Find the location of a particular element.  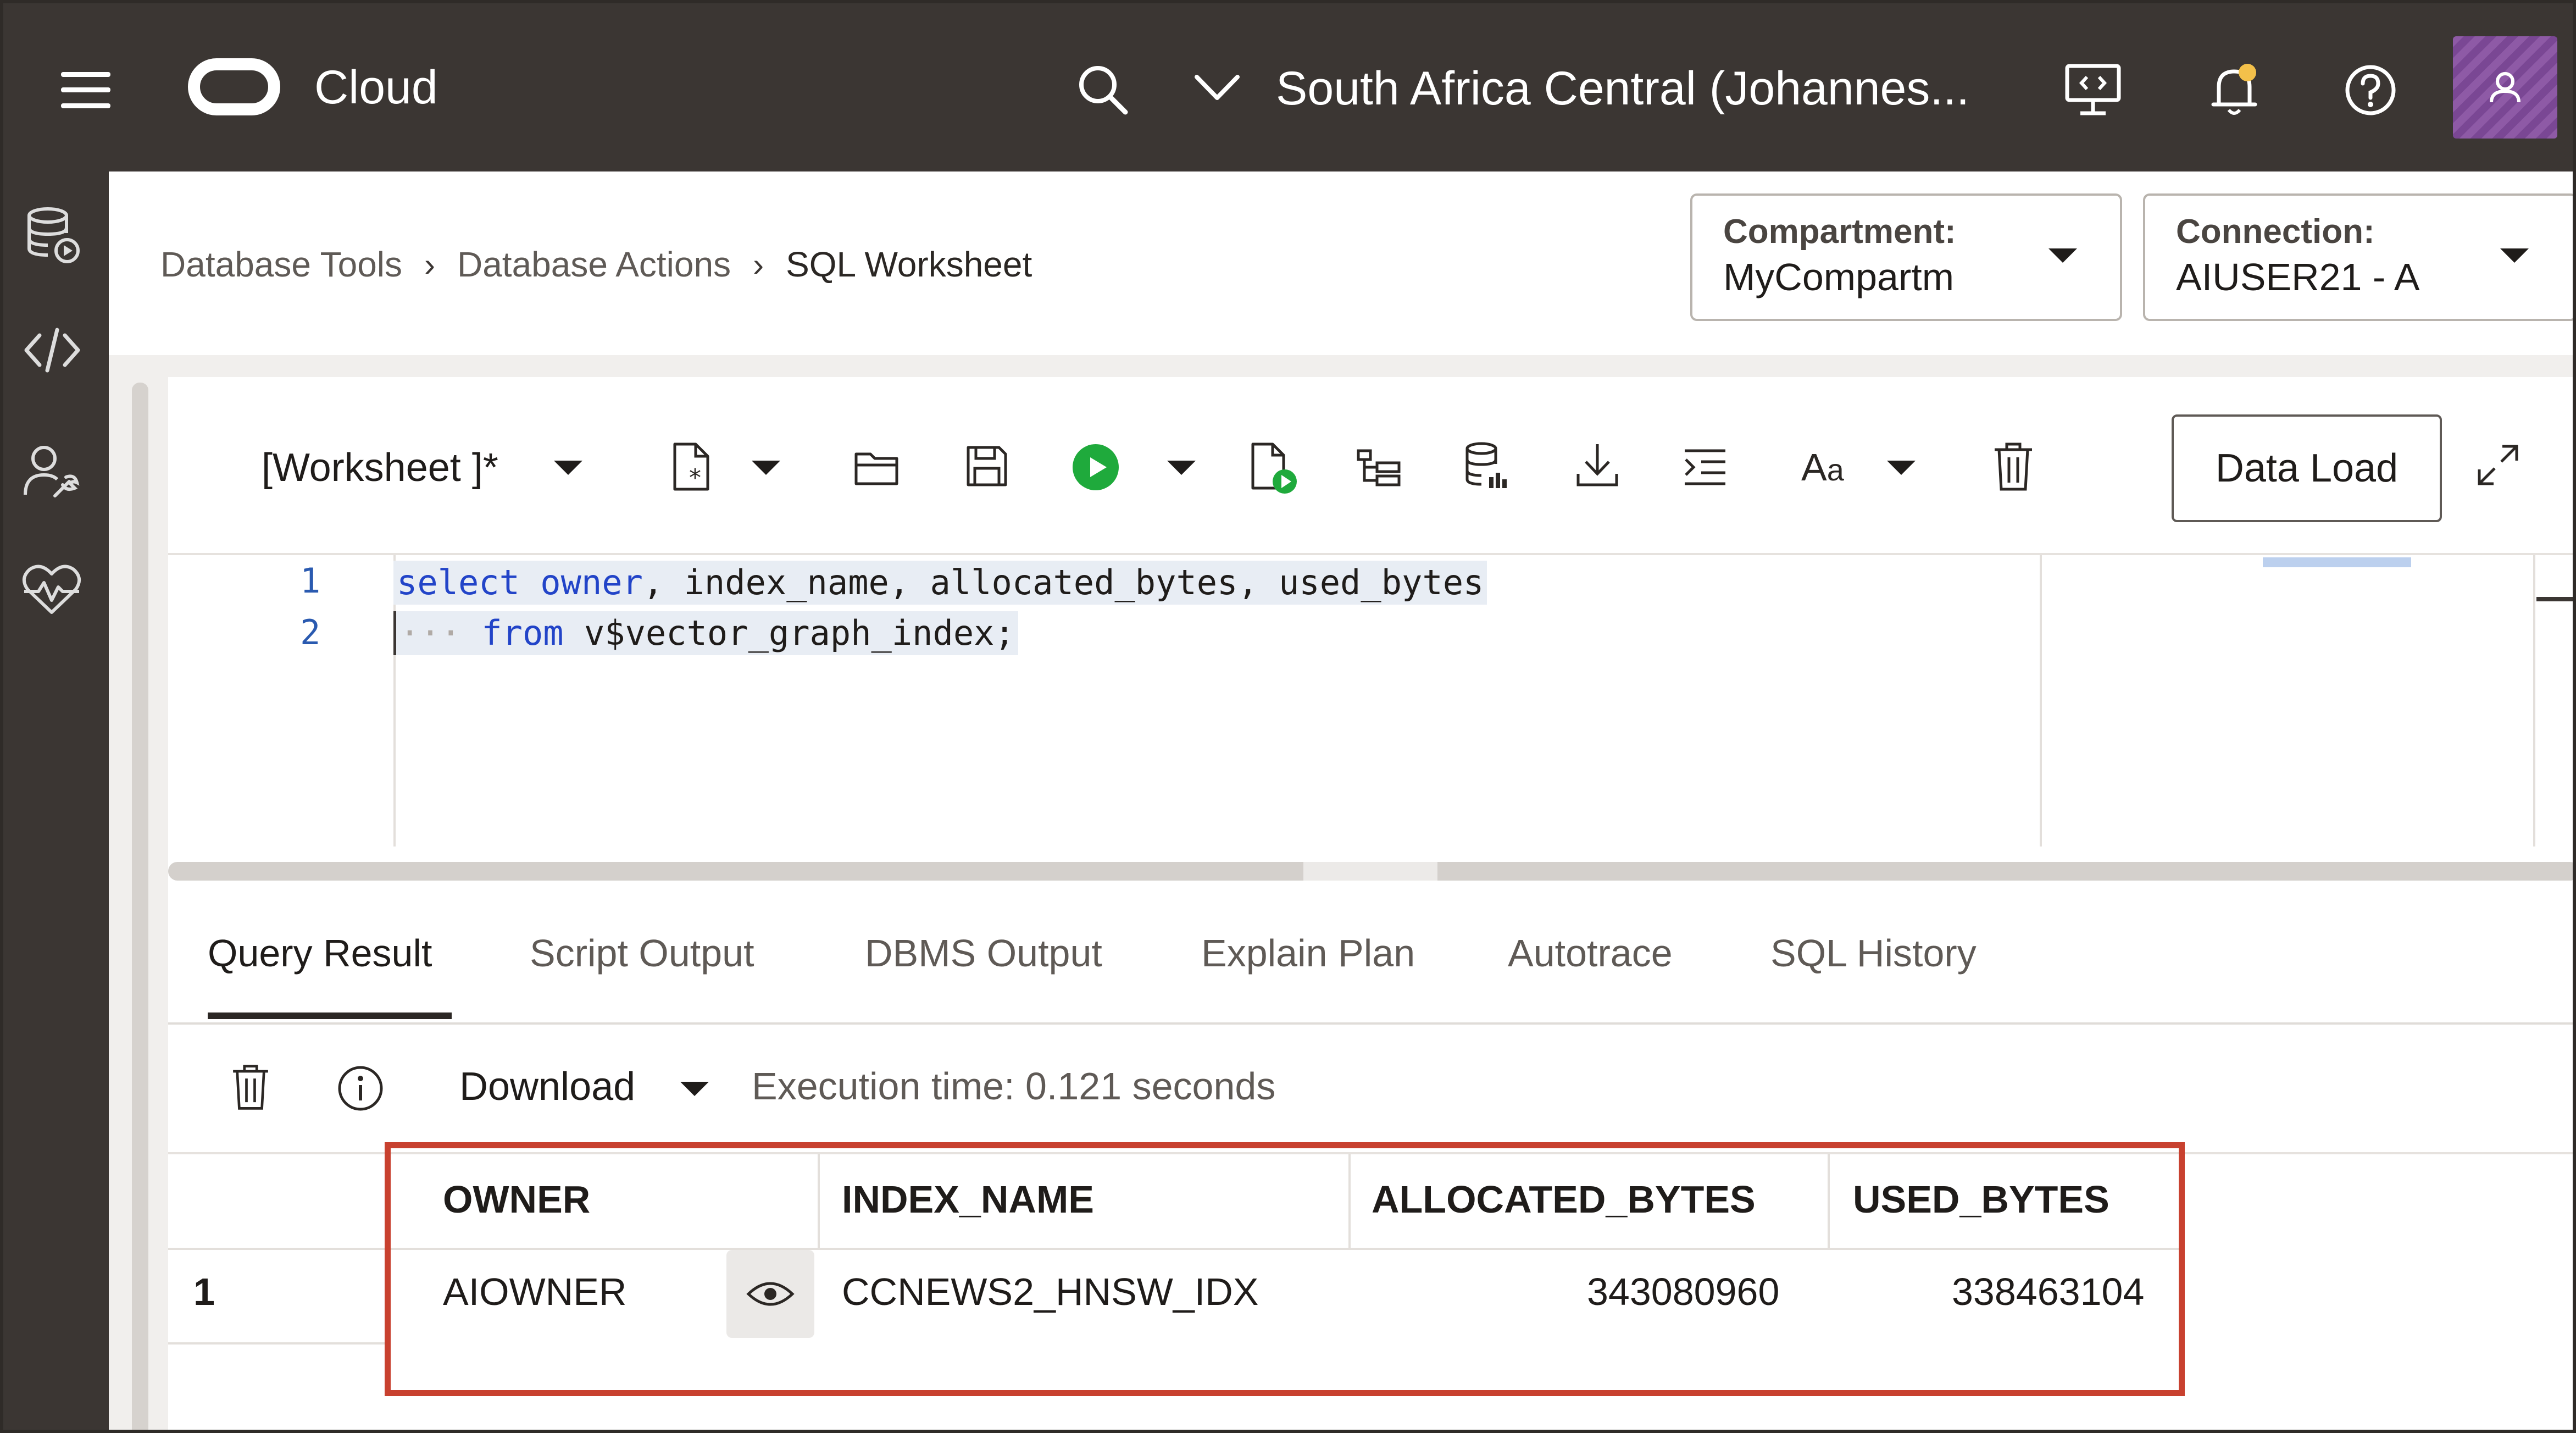

download-icon is located at coordinates (1597, 465).